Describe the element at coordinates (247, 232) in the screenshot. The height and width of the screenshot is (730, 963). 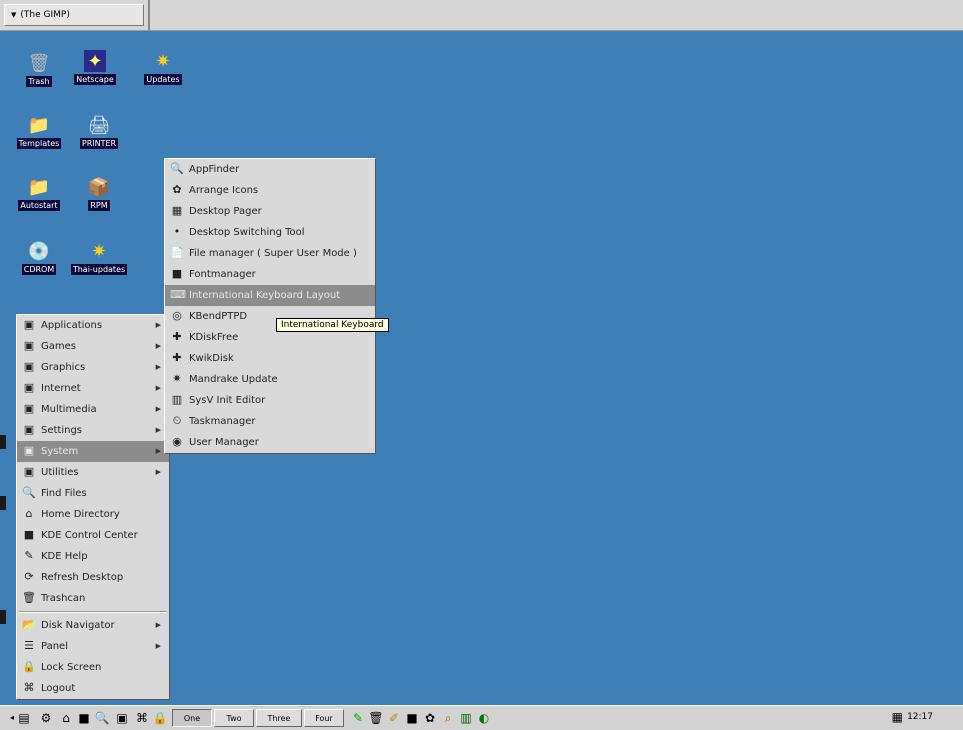
I see `menu-item-label: Desktop Switching Tool` at that location.